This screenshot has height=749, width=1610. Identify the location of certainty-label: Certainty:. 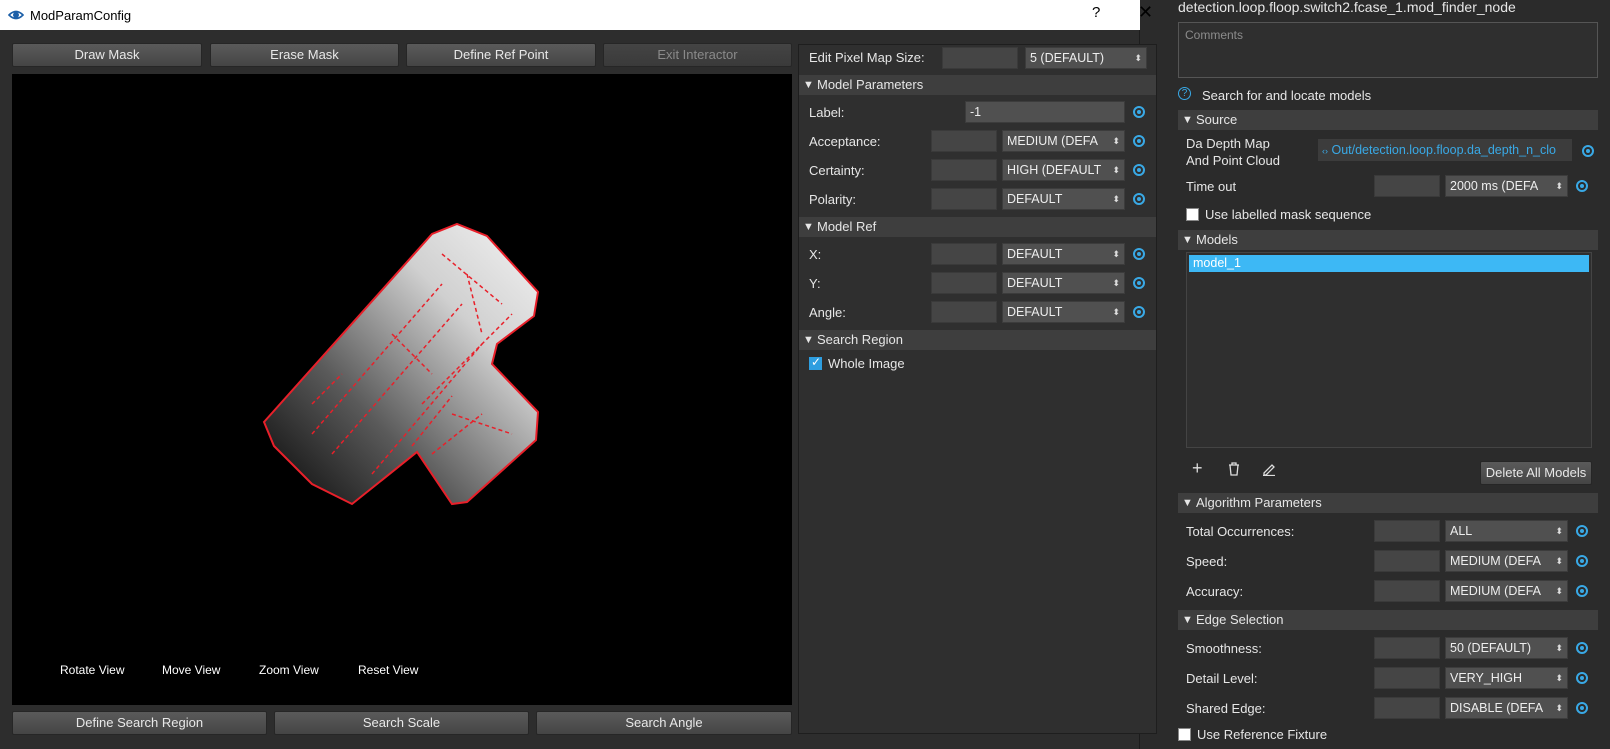
(837, 170).